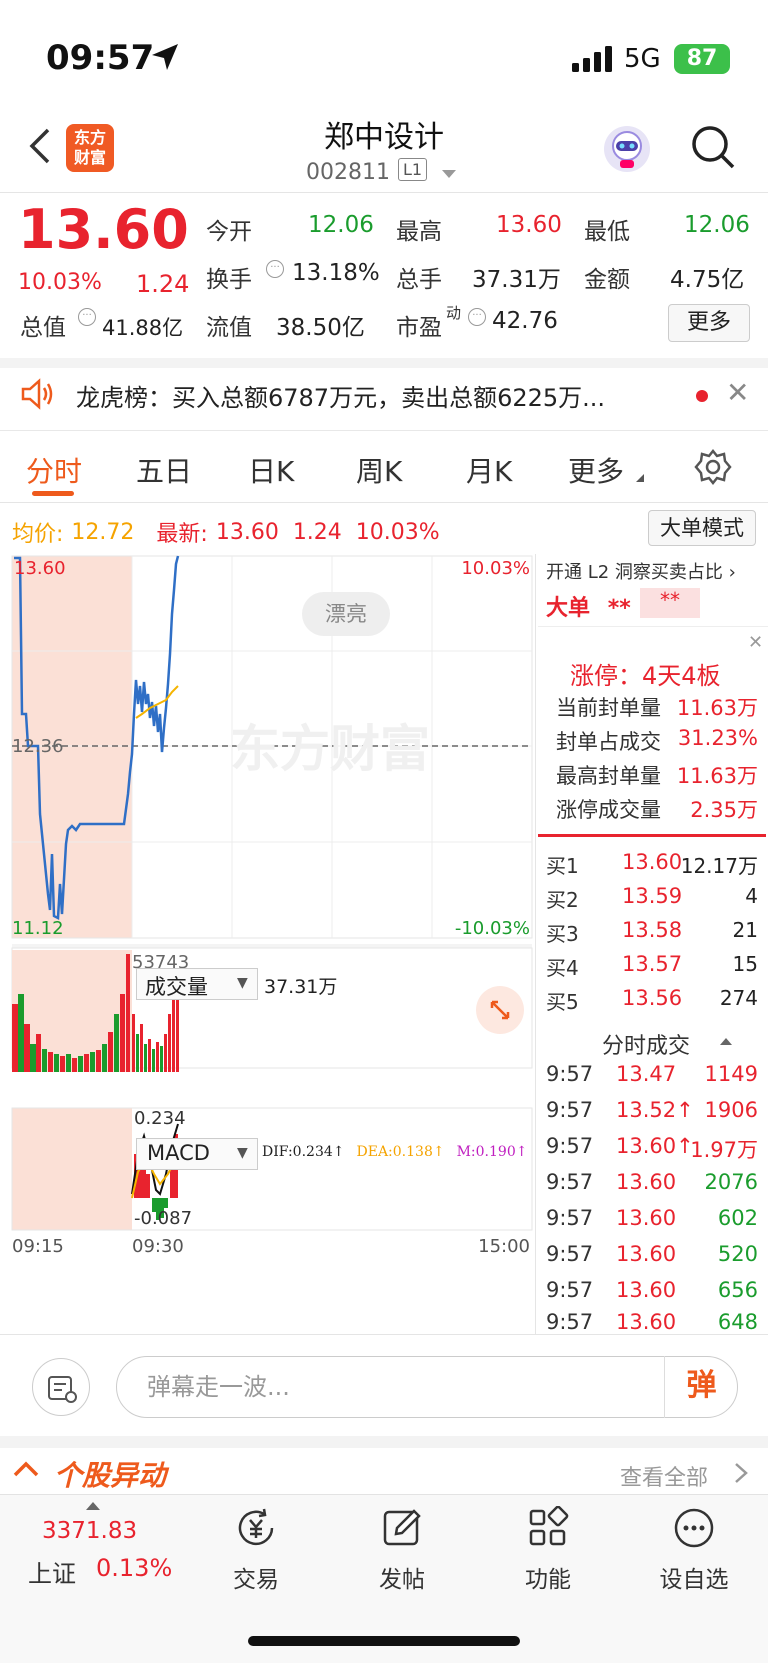 The image size is (768, 1663). What do you see at coordinates (627, 149) in the screenshot?
I see `robot-assistant-icon` at bounding box center [627, 149].